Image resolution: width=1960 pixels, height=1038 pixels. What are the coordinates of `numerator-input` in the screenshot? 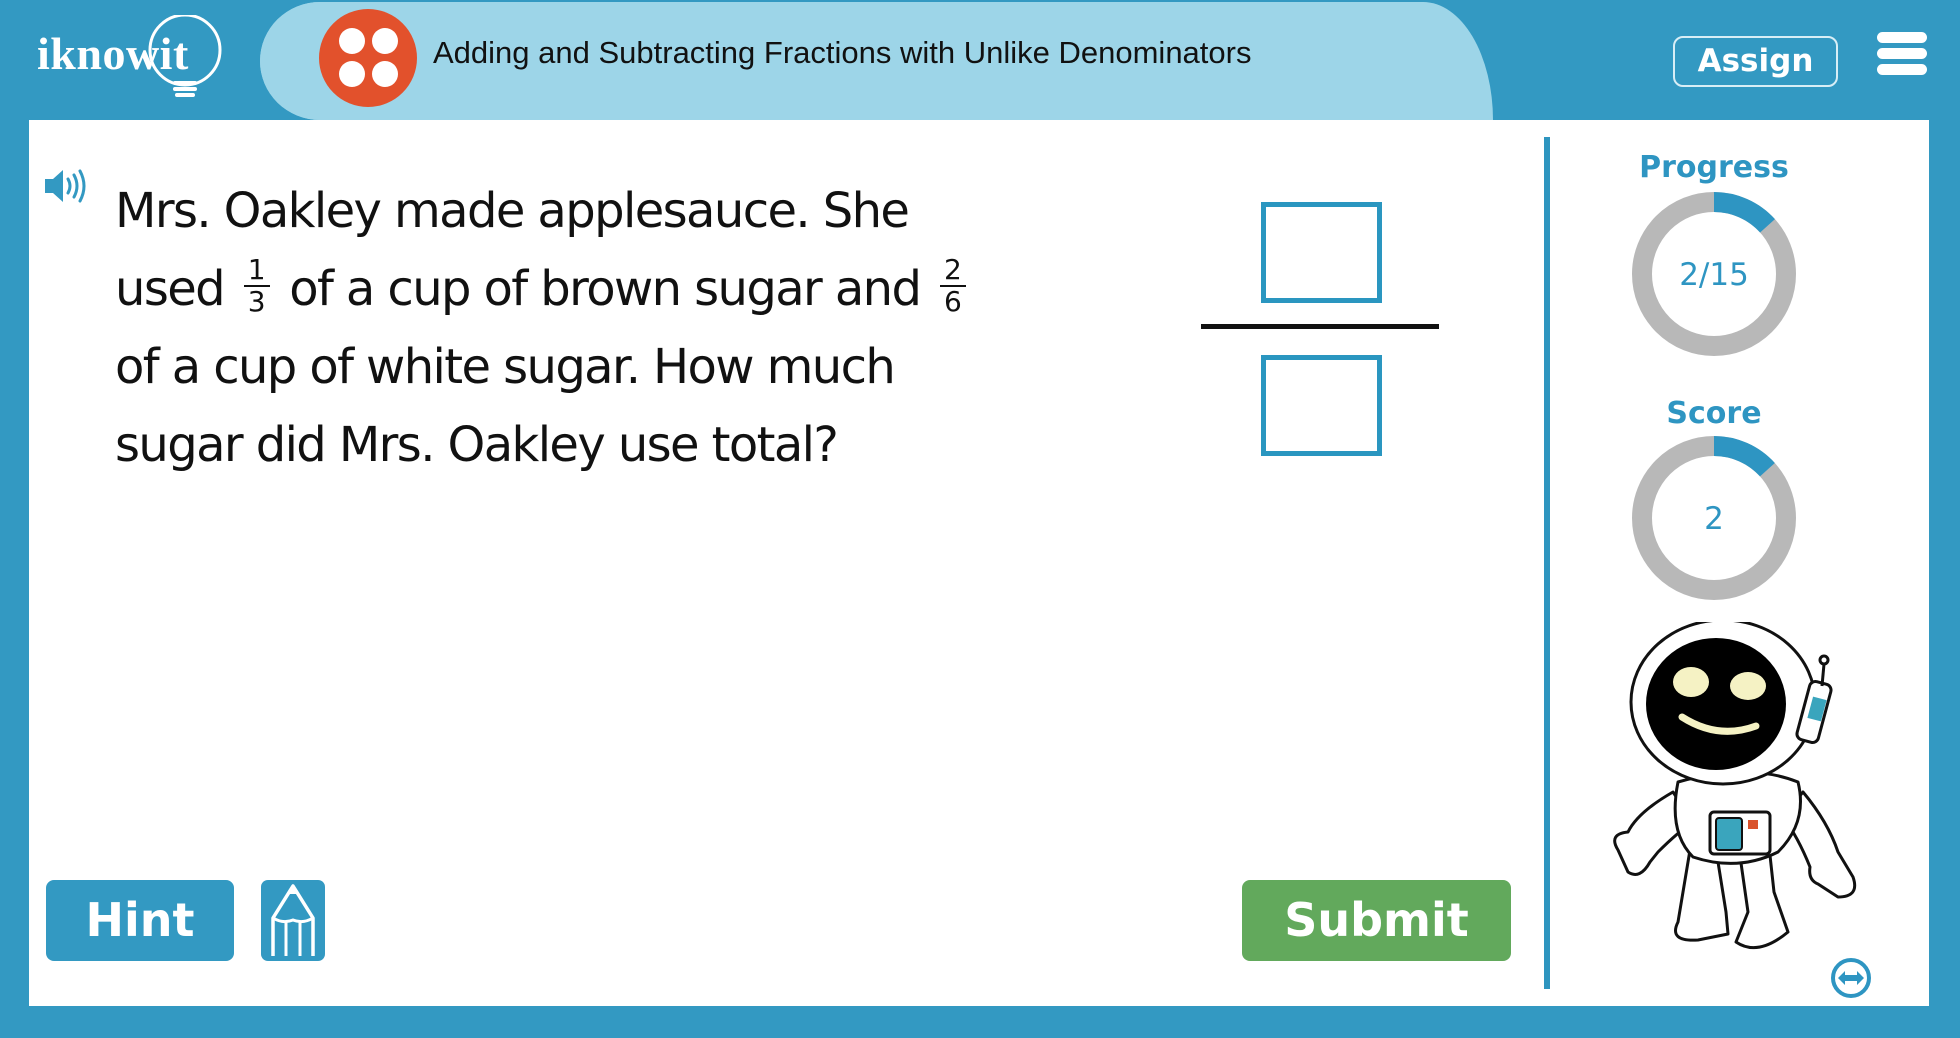 It's located at (1321, 252).